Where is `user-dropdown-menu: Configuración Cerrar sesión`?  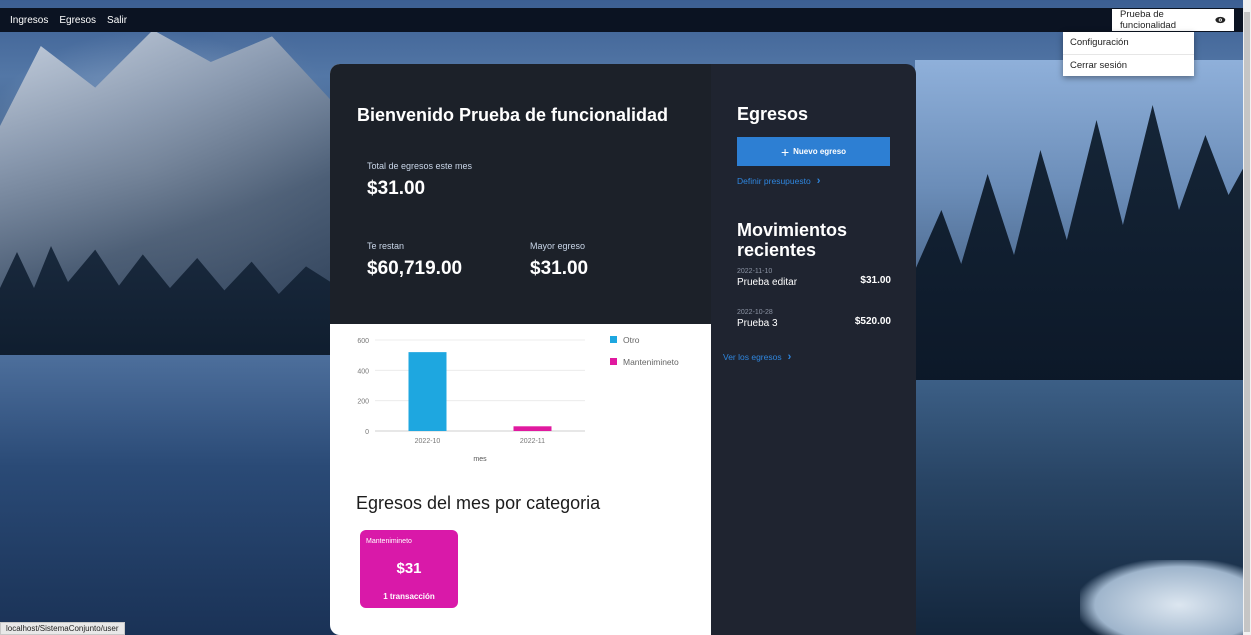 user-dropdown-menu: Configuración Cerrar sesión is located at coordinates (1128, 54).